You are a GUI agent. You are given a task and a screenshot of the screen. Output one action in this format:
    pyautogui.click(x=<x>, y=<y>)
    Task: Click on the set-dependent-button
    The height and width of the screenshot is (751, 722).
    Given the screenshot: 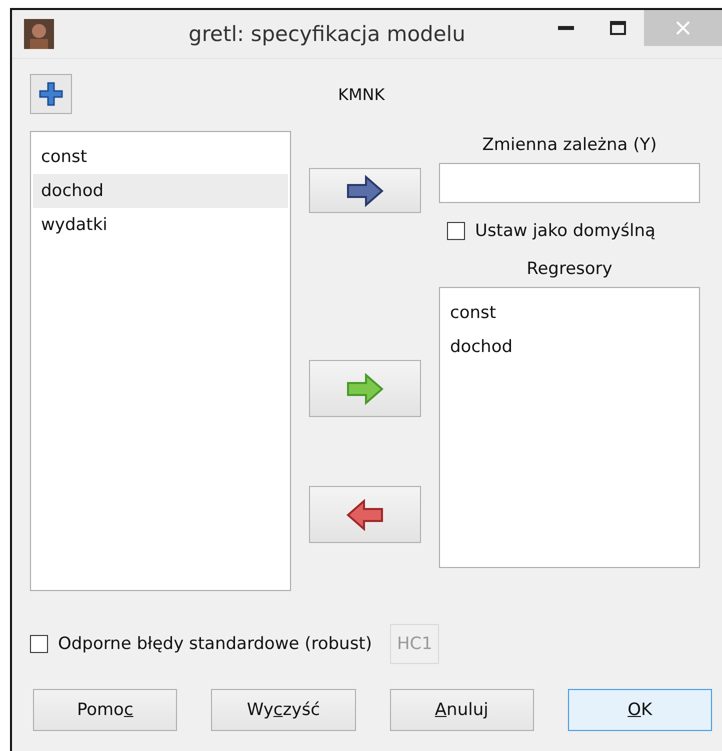 What is the action you would take?
    pyautogui.click(x=365, y=190)
    